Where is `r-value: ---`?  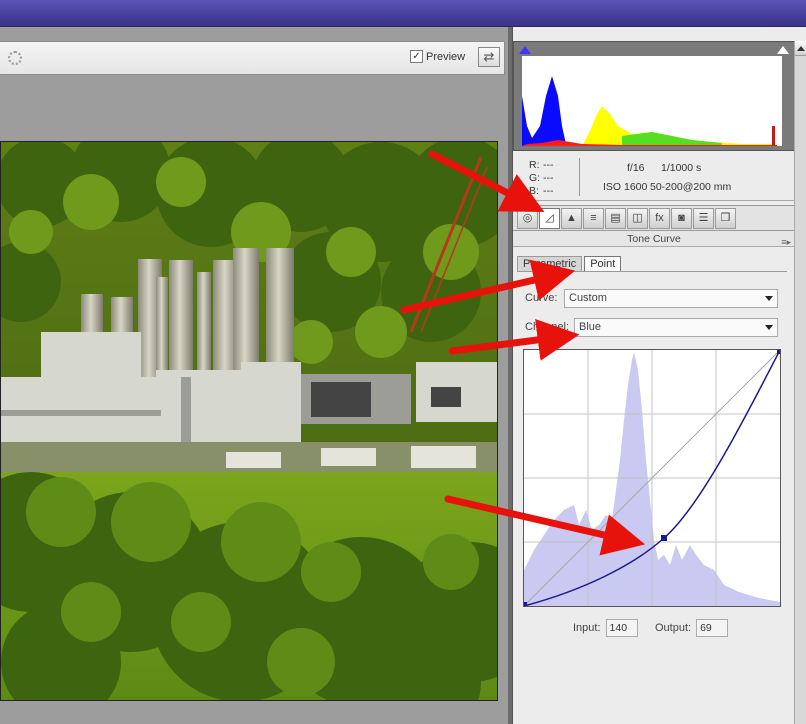
r-value: --- is located at coordinates (548, 165).